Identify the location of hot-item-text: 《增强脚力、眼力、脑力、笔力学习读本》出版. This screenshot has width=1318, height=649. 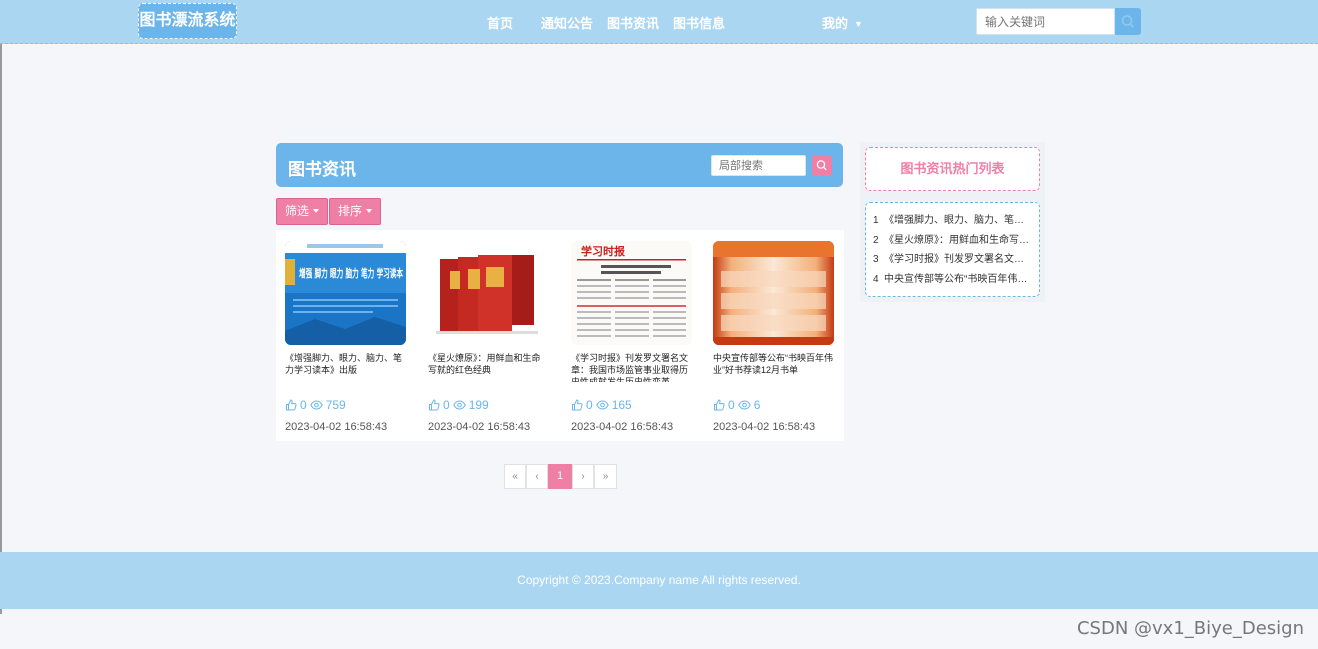
(958, 220).